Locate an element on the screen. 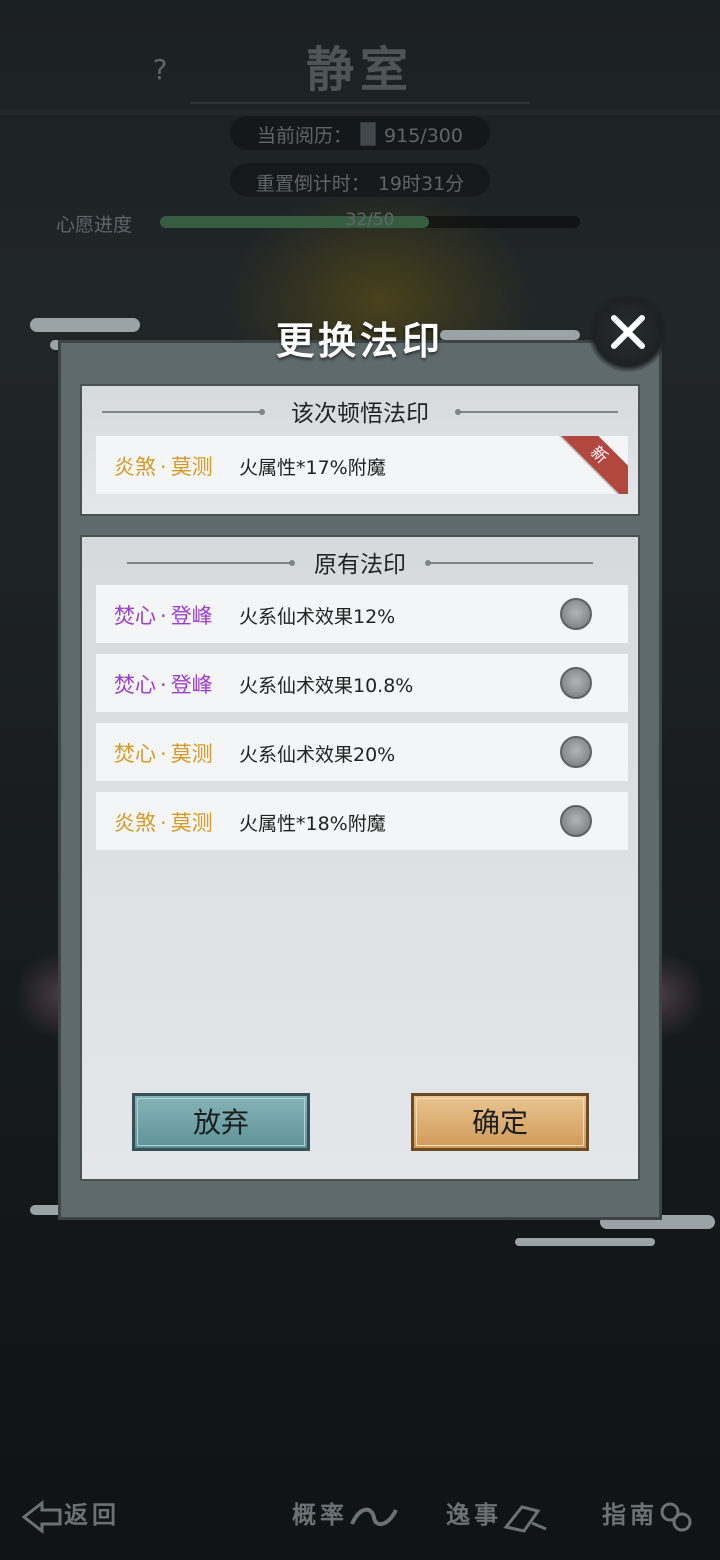 The image size is (720, 1560). new-seal-header: 该次顿悟法印 is located at coordinates (360, 411).